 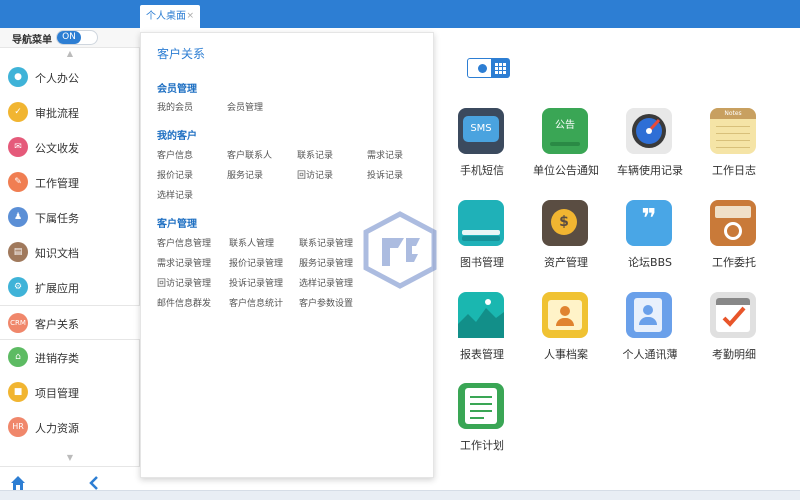 What do you see at coordinates (482, 68) in the screenshot?
I see `list-view-icon` at bounding box center [482, 68].